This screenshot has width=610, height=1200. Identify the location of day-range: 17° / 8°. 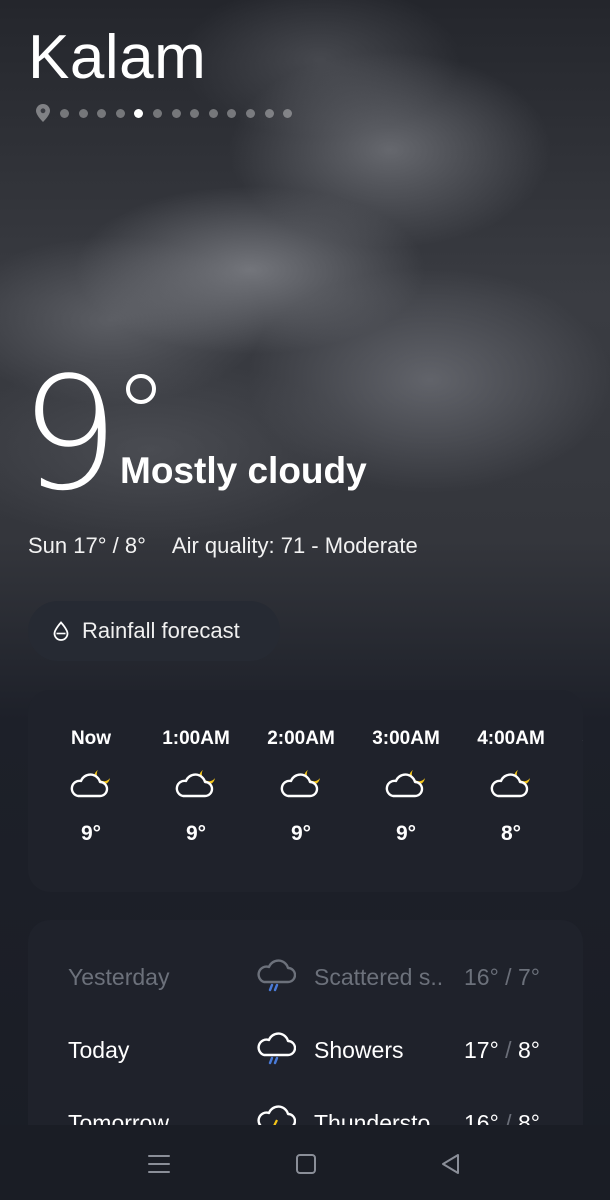
(502, 1050).